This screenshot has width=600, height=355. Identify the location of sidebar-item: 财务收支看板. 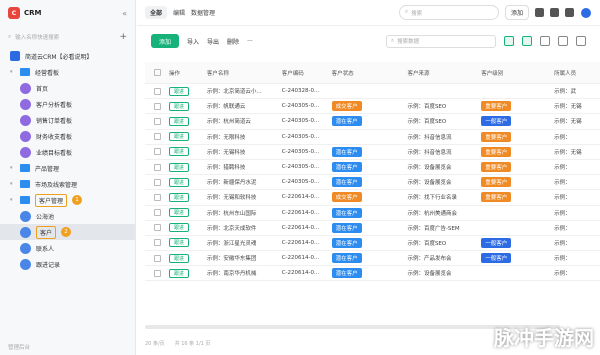
(67, 136).